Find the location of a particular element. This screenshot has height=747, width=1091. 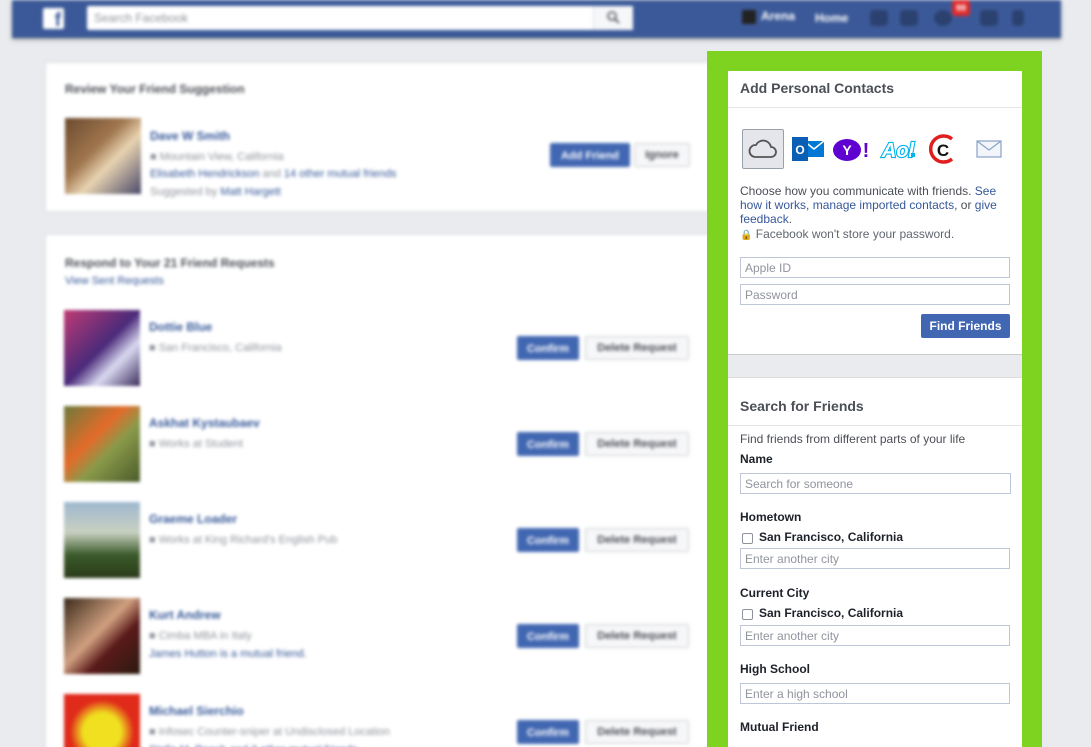

request-mutual: James Hutton is a mutual friend. is located at coordinates (228, 654).